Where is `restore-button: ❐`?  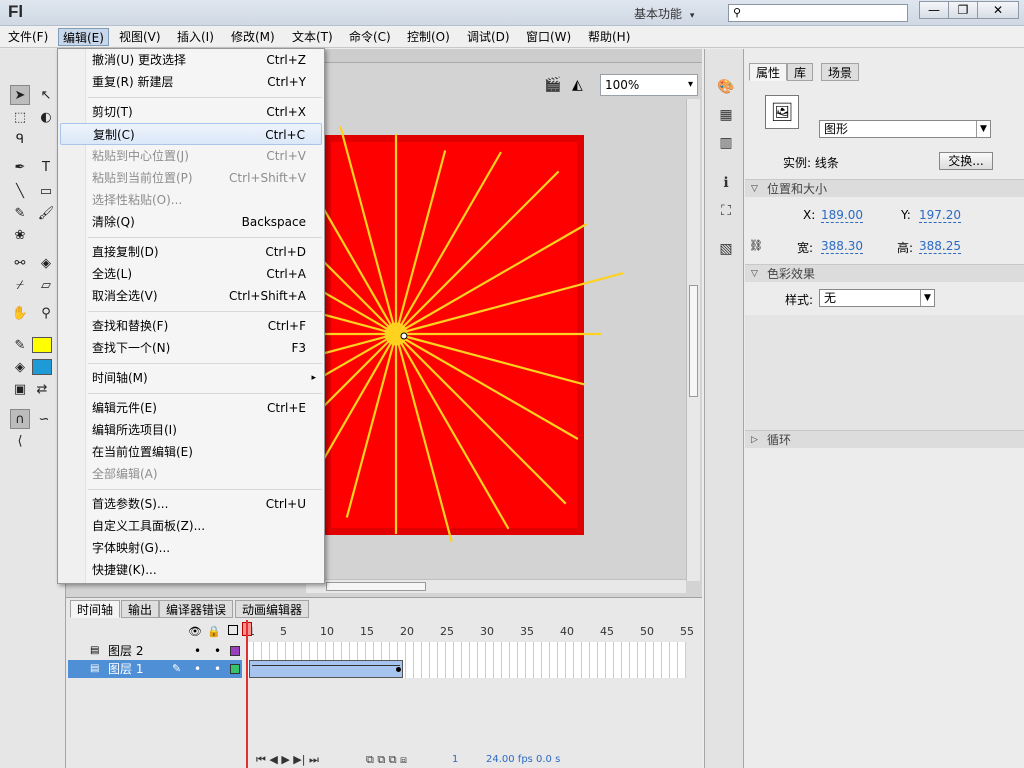 restore-button: ❐ is located at coordinates (963, 10).